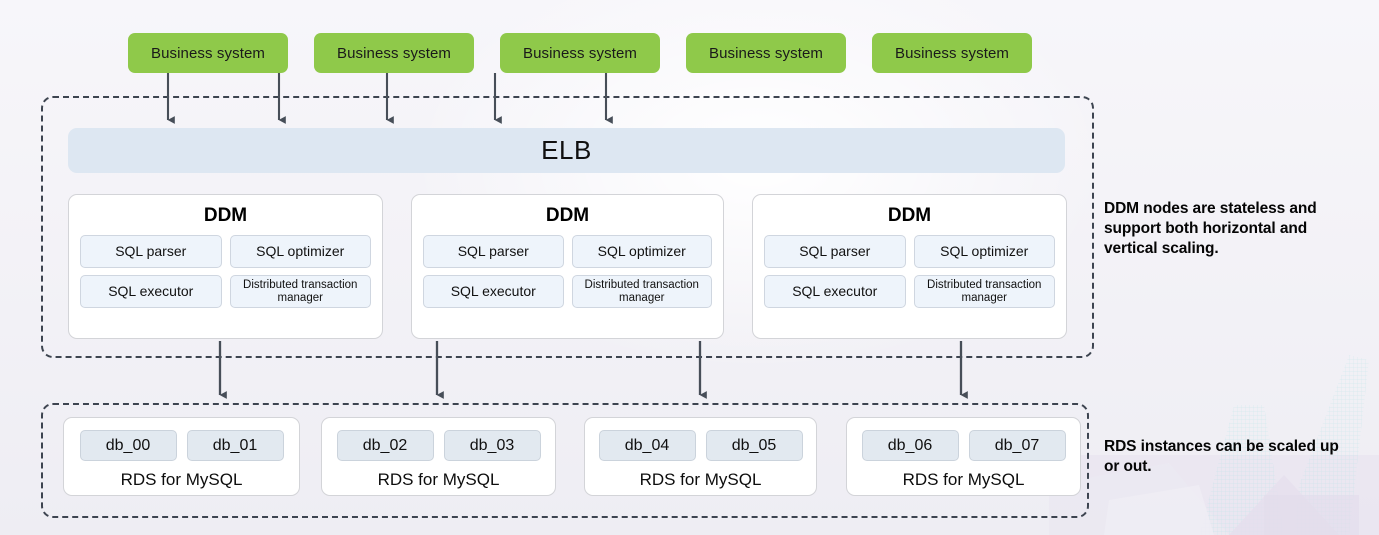  Describe the element at coordinates (389, 98) in the screenshot. I see `client-to-elb-arrows` at that location.